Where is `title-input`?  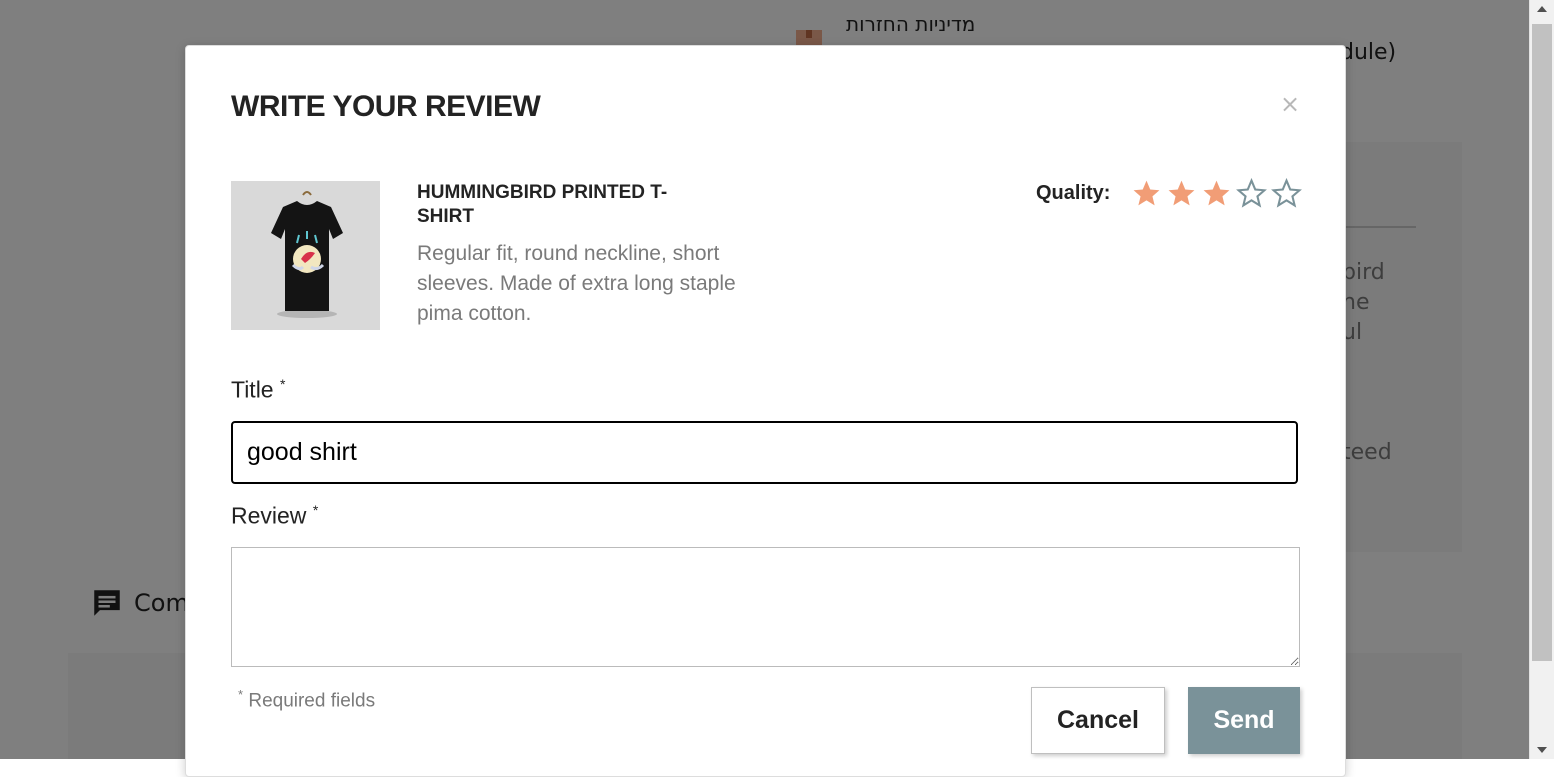 title-input is located at coordinates (764, 452).